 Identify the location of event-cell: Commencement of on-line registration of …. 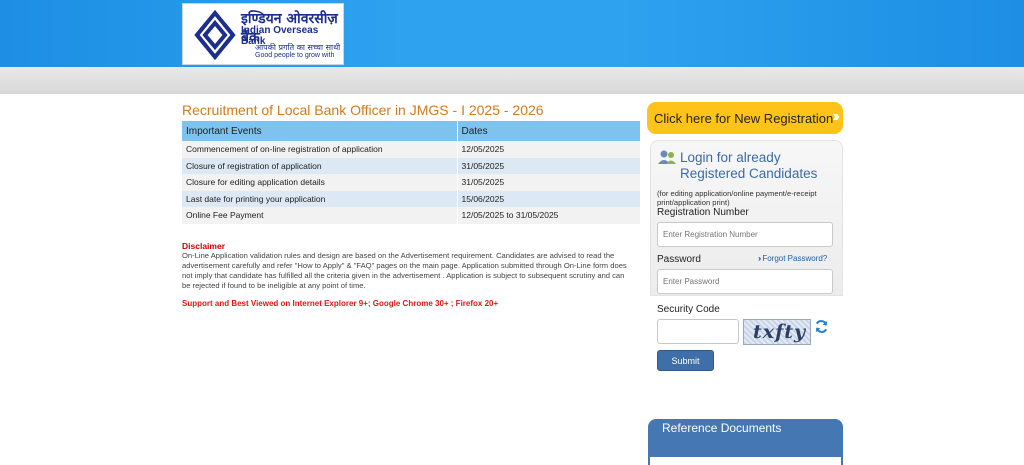
(320, 149).